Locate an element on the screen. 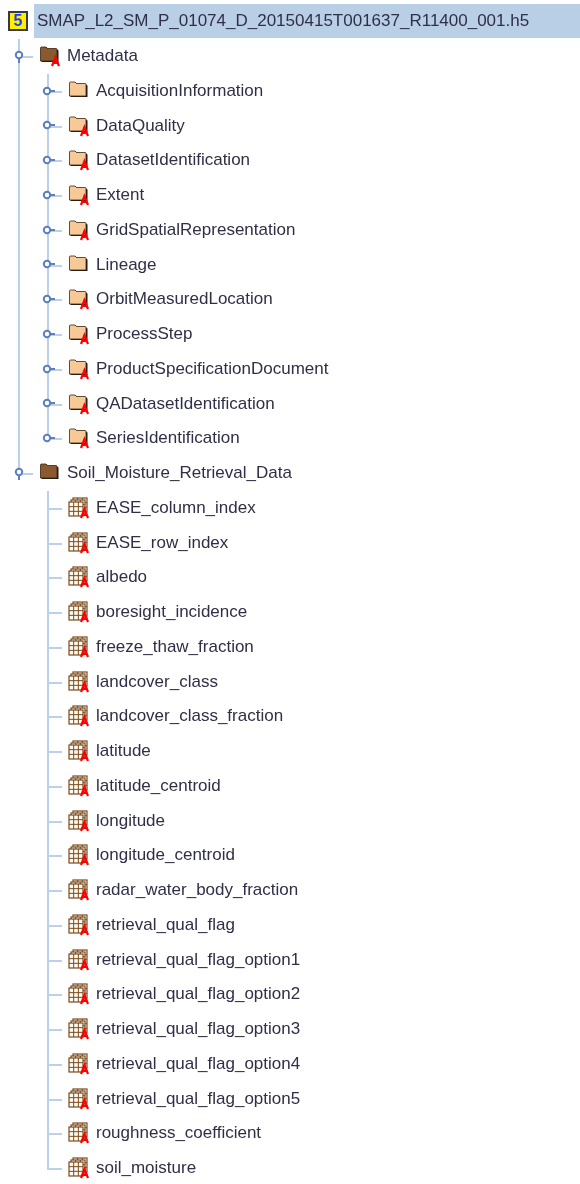 The image size is (580, 1184). tree-item: EASE_row_index is located at coordinates (163, 542).